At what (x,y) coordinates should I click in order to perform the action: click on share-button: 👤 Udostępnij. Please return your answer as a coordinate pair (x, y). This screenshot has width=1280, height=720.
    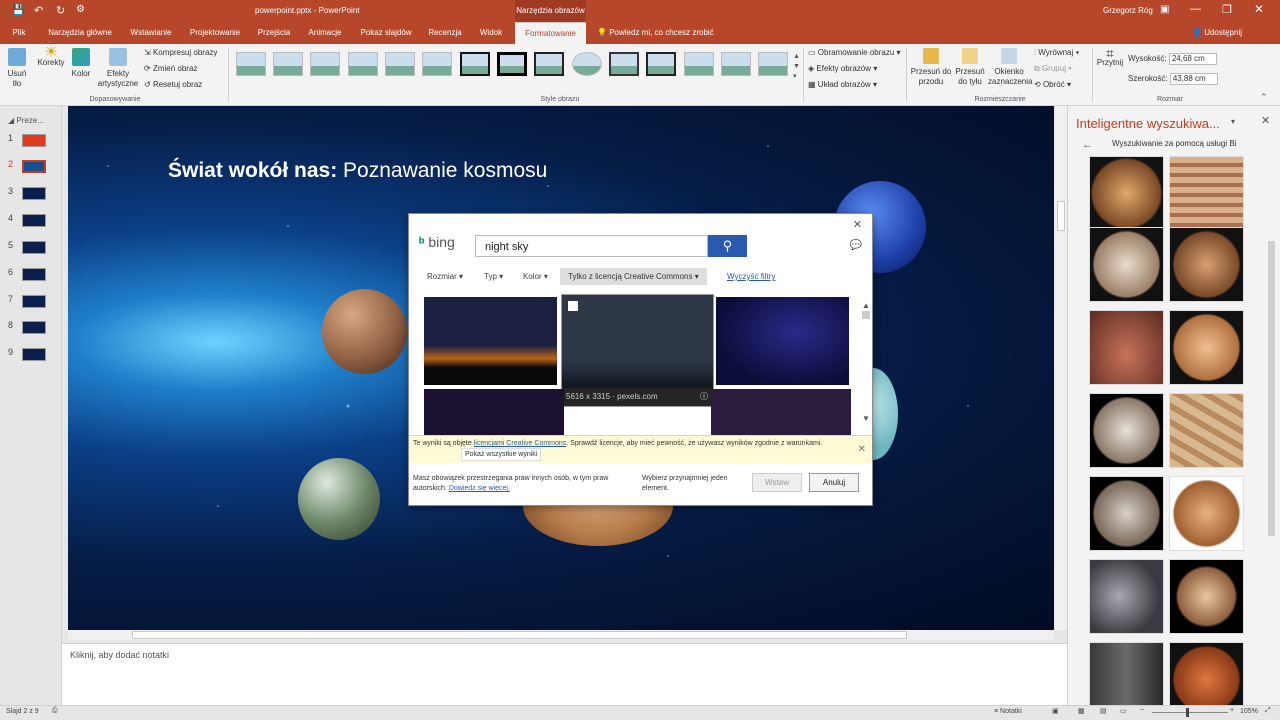
    Looking at the image, I should click on (1217, 32).